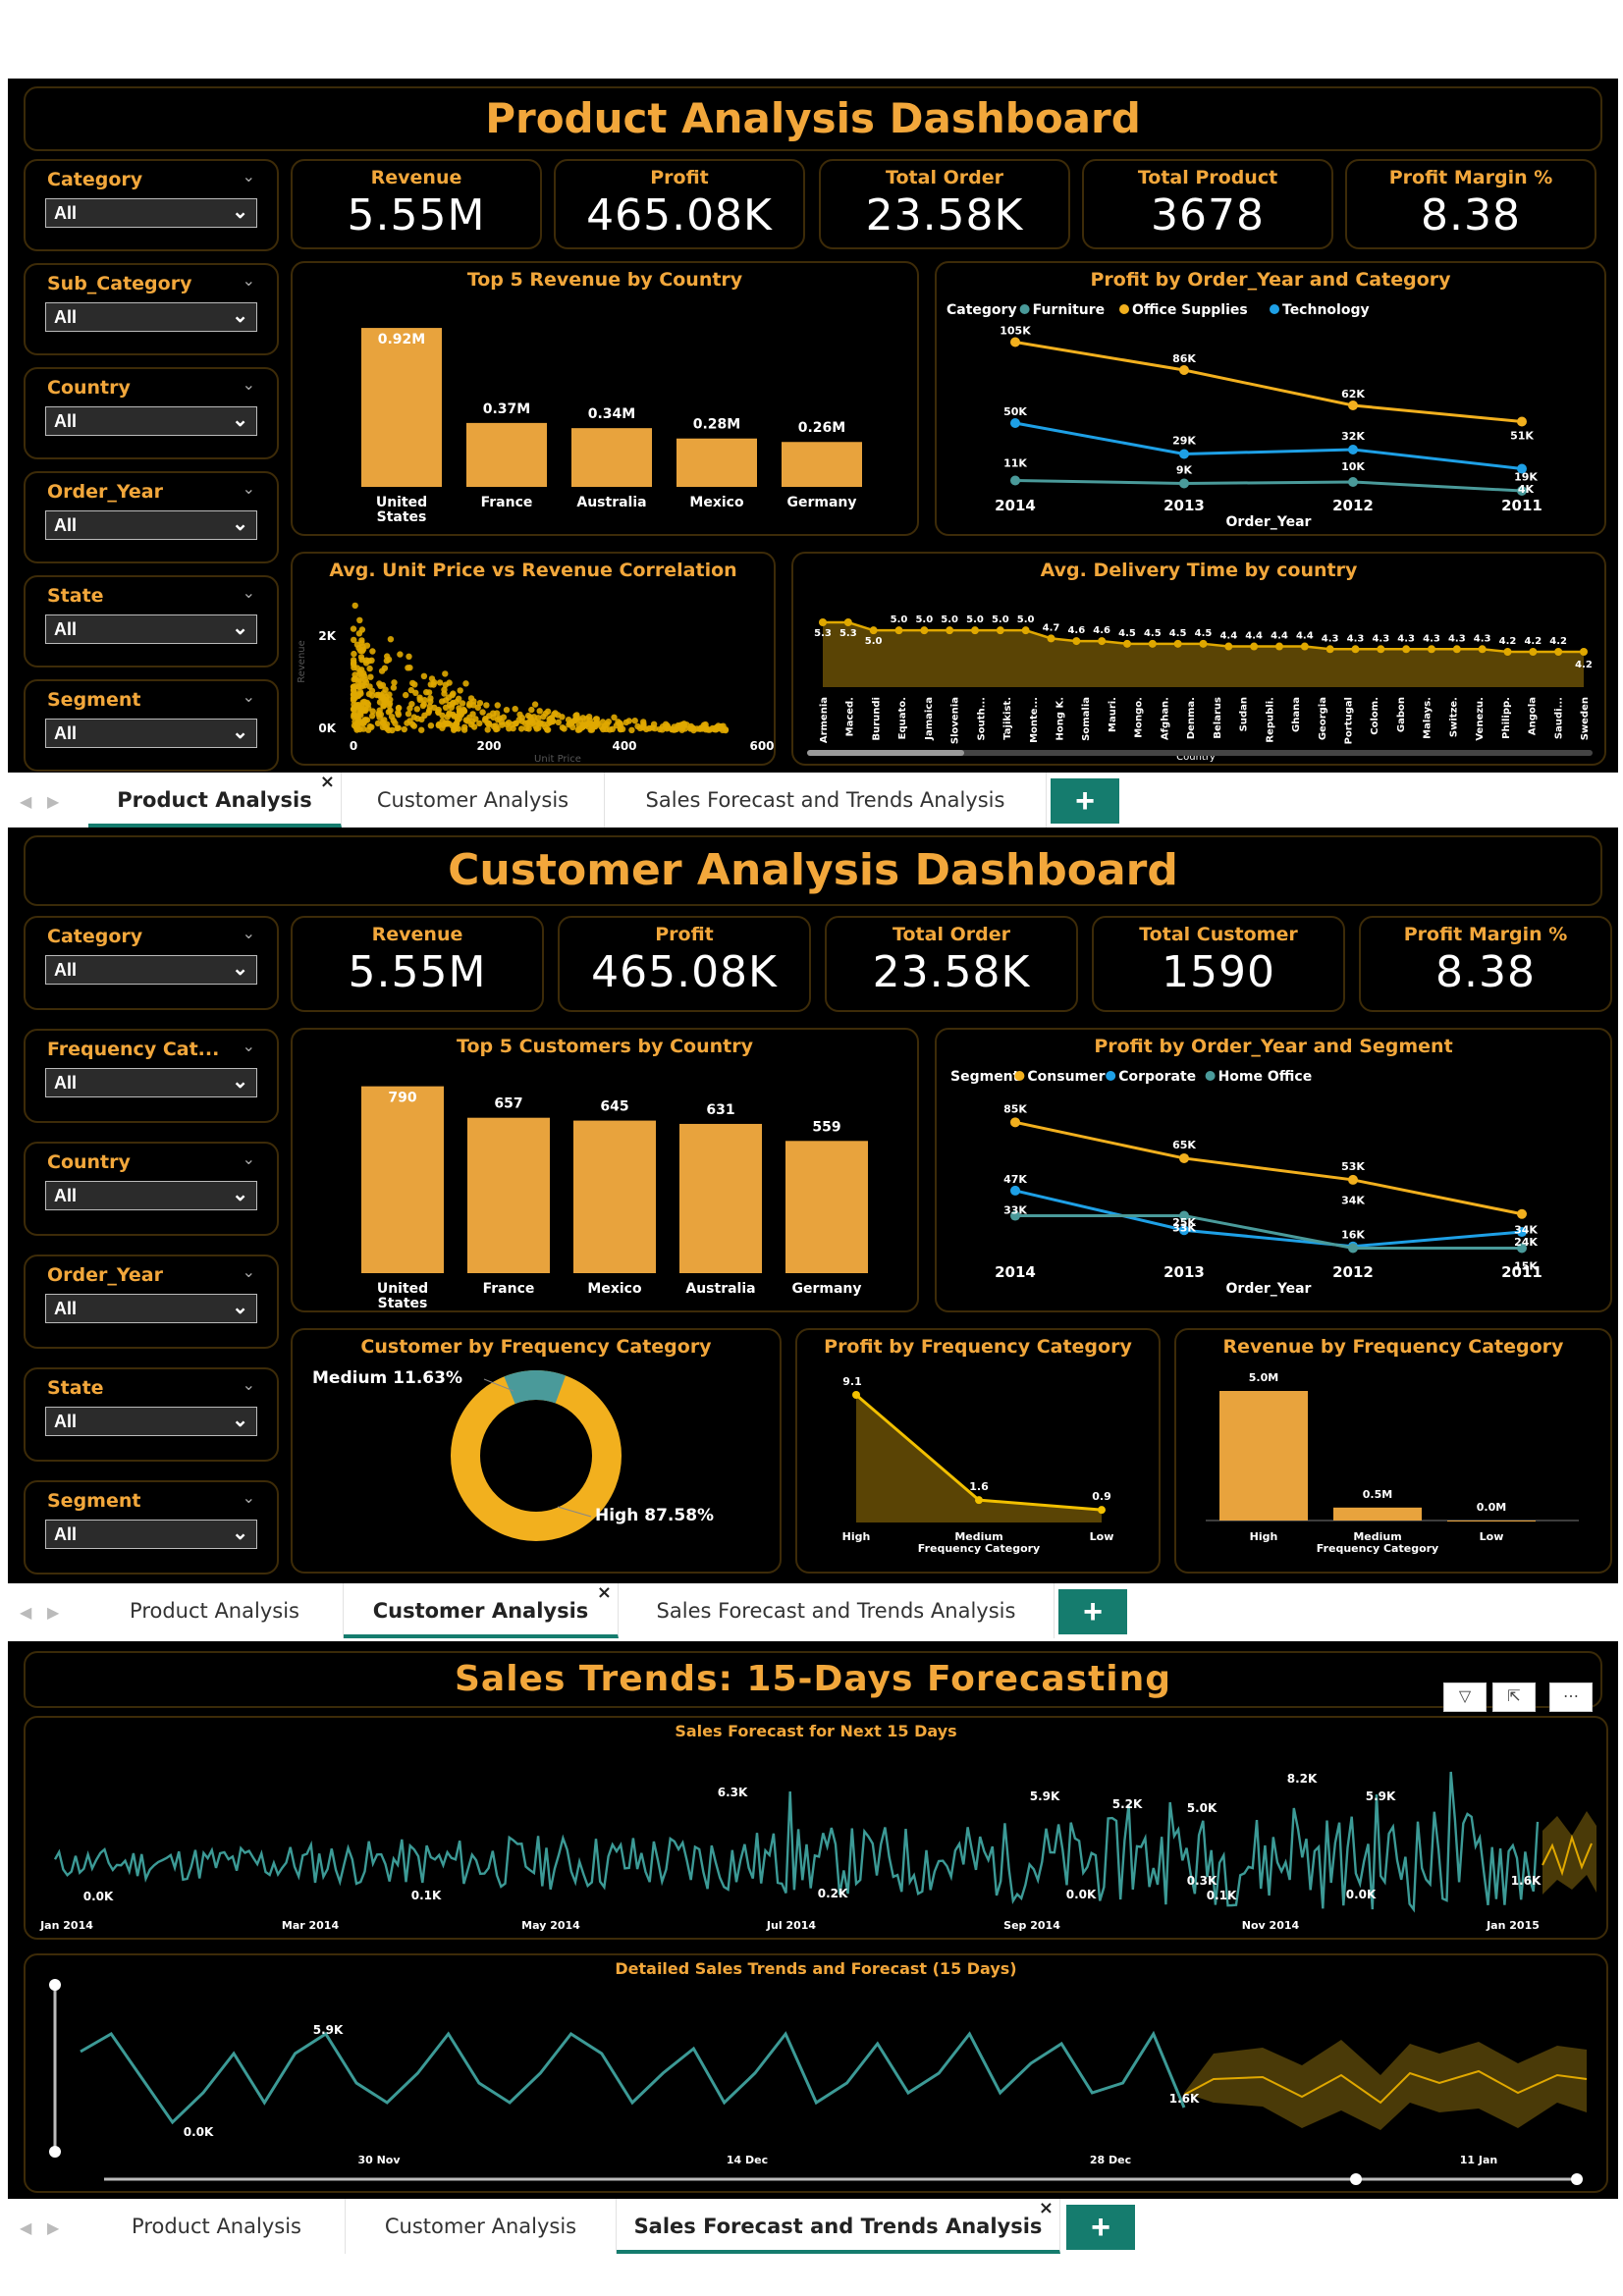 This screenshot has height=2296, width=1623. I want to click on slicer-order-year: Order_Year ⌄ All ⌄, so click(151, 1302).